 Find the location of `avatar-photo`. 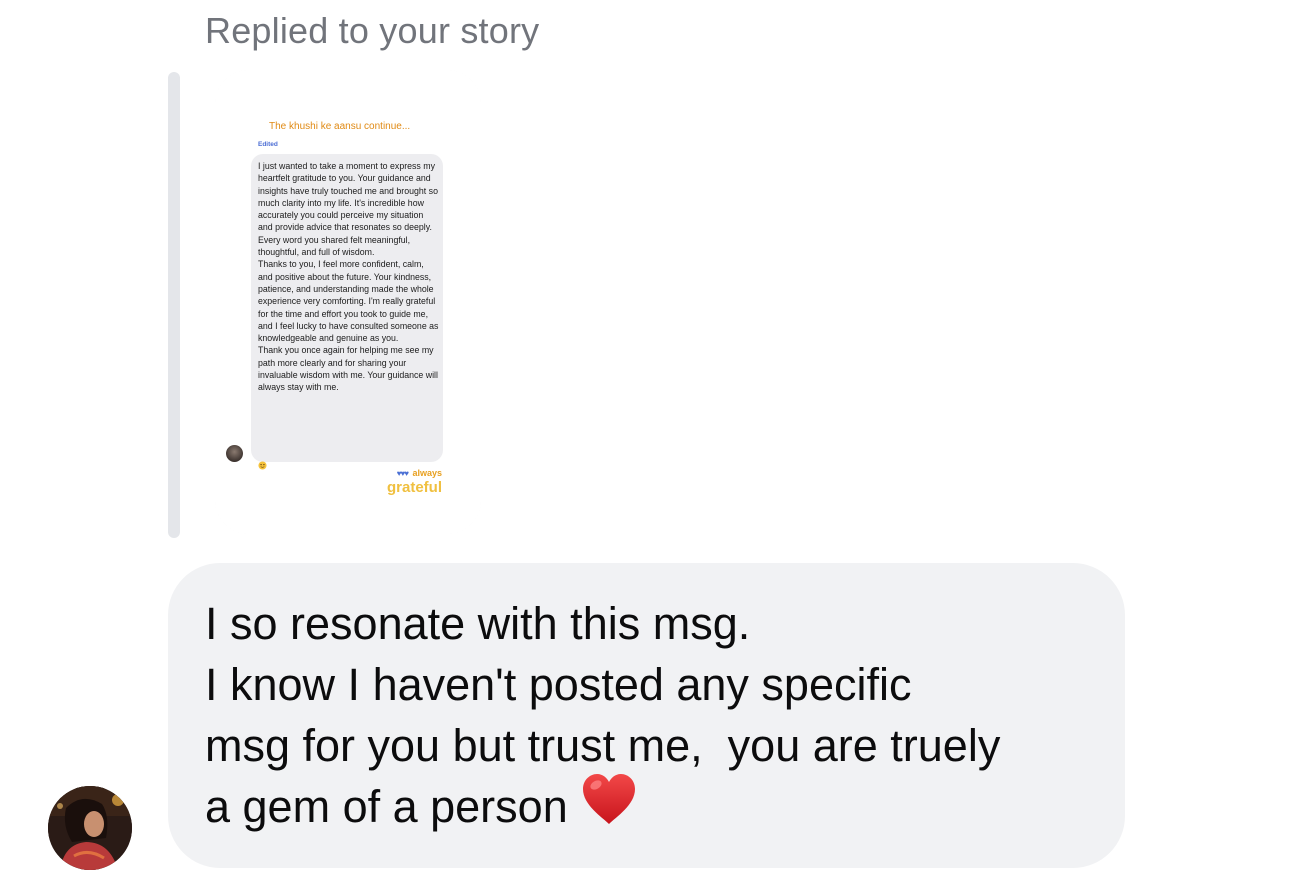

avatar-photo is located at coordinates (90, 828).